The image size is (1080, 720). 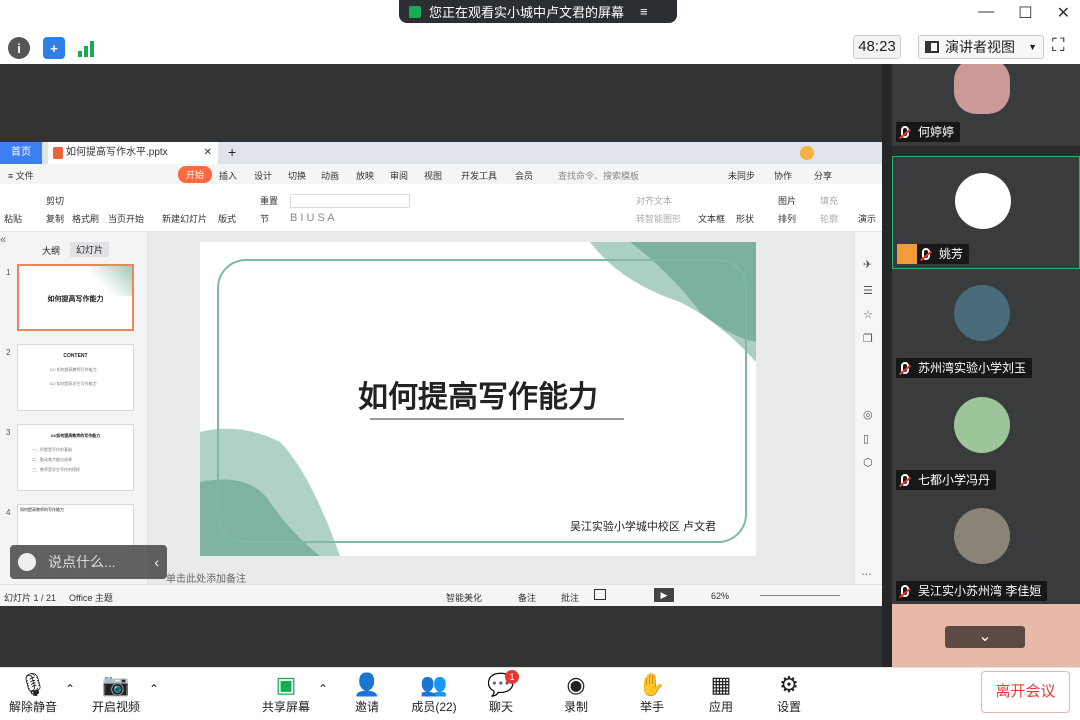 I want to click on participant-tile: 姚芳, so click(x=986, y=212).